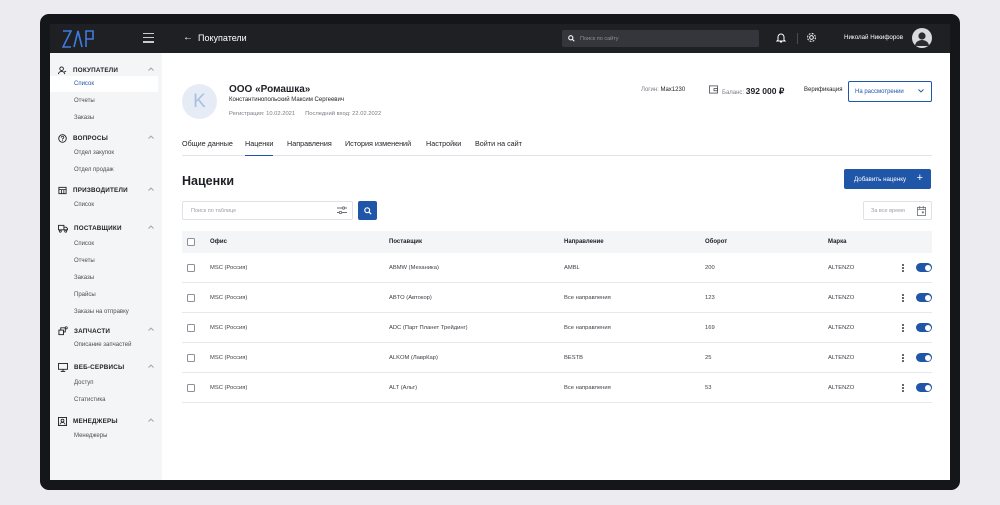 This screenshot has height=505, width=1000. I want to click on sidebar-item-price-lists: Прайсы, so click(104, 295).